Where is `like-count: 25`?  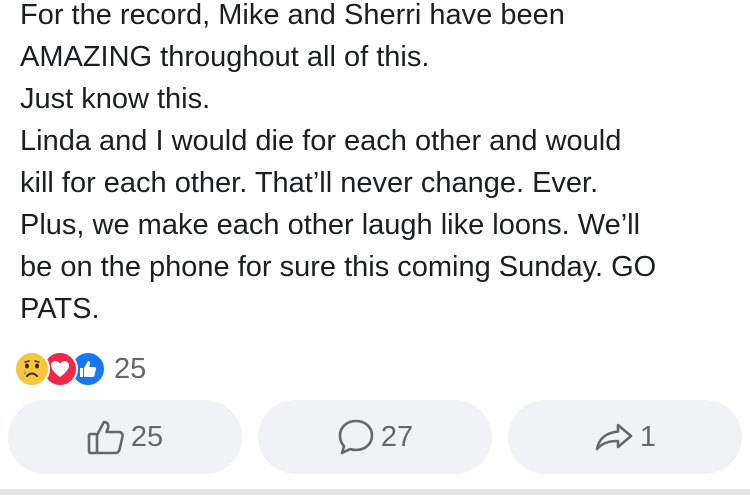 like-count: 25 is located at coordinates (147, 436).